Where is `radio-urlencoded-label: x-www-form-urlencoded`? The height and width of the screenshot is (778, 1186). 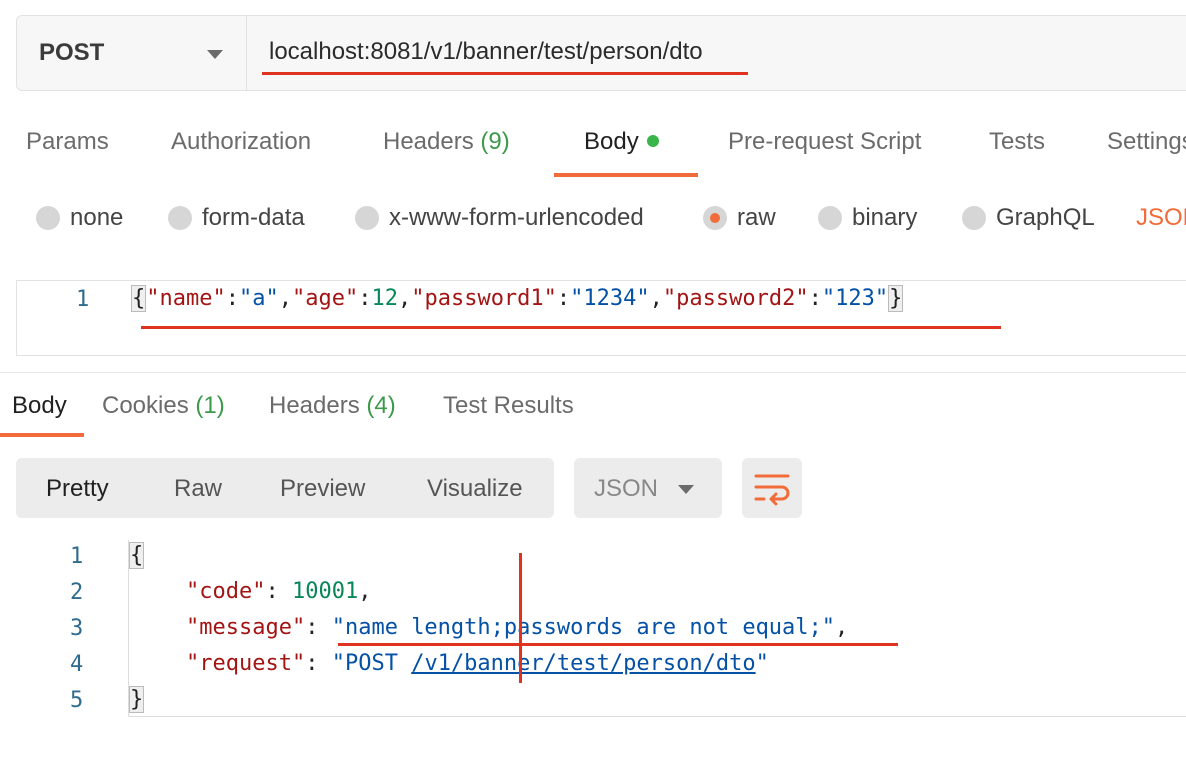
radio-urlencoded-label: x-www-form-urlencoded is located at coordinates (516, 217).